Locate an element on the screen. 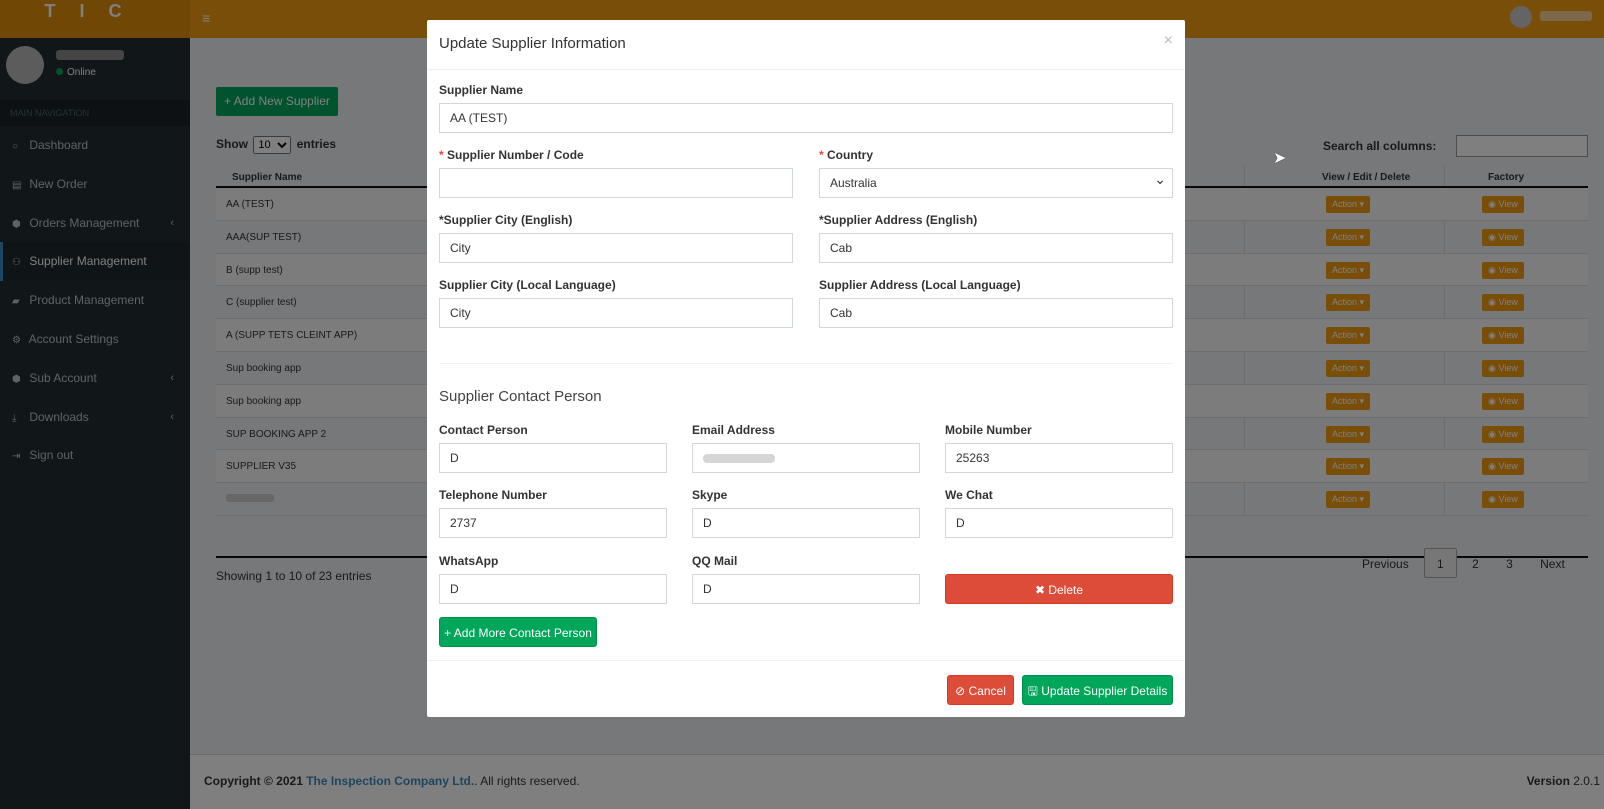 This screenshot has width=1604, height=809. city-english-label: *Supplier City (English) is located at coordinates (506, 220).